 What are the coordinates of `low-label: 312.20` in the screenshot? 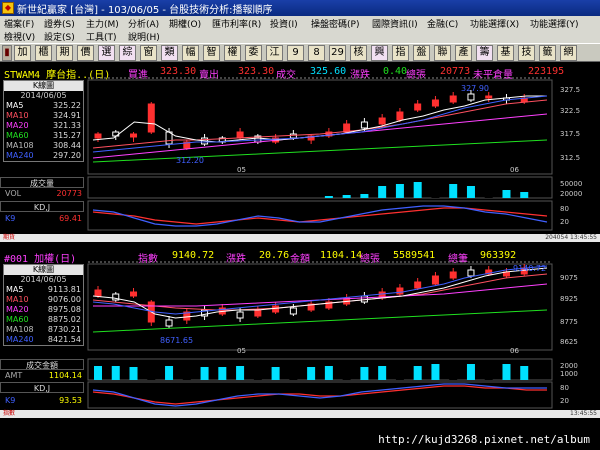 It's located at (190, 160).